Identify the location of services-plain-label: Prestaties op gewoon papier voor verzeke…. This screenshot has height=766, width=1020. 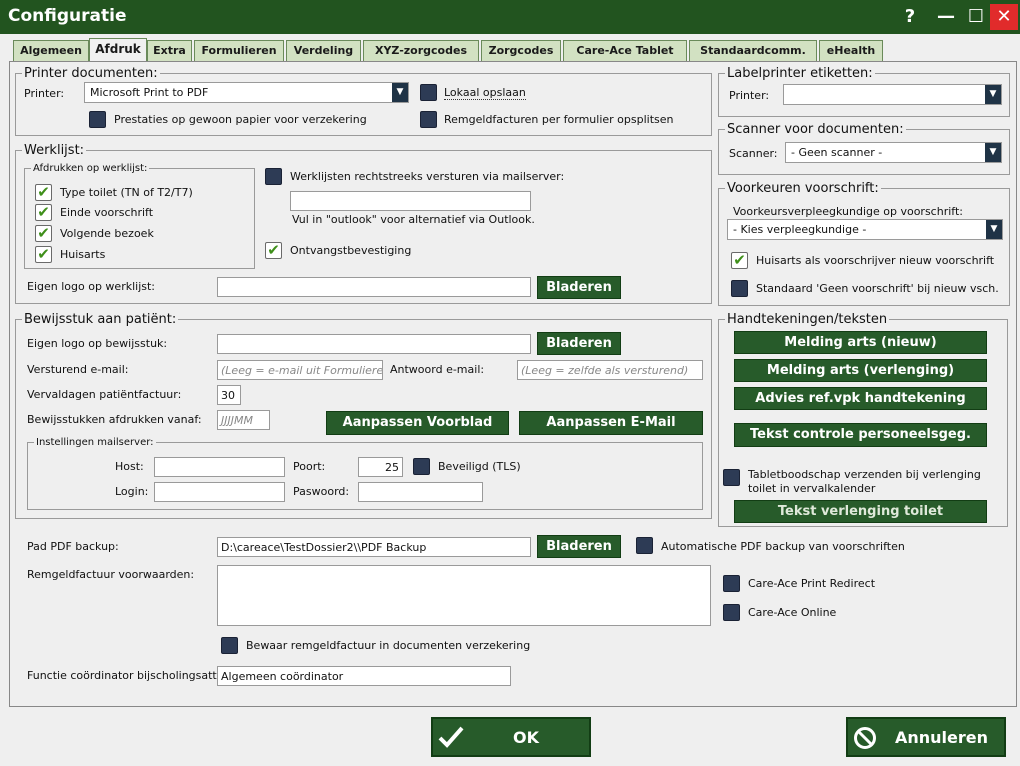
(240, 119).